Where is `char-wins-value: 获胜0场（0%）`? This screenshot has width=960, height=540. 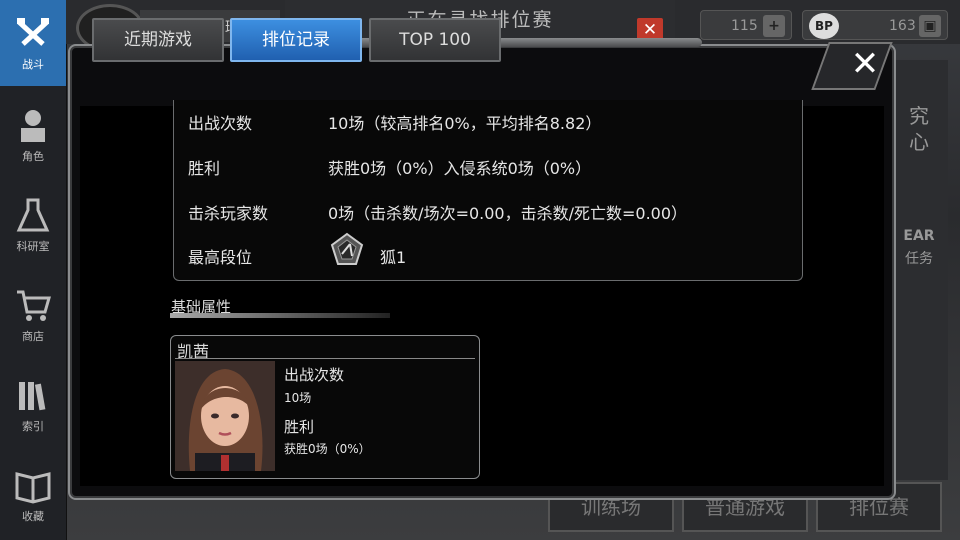
char-wins-value: 获胜0场（0%） is located at coordinates (327, 449).